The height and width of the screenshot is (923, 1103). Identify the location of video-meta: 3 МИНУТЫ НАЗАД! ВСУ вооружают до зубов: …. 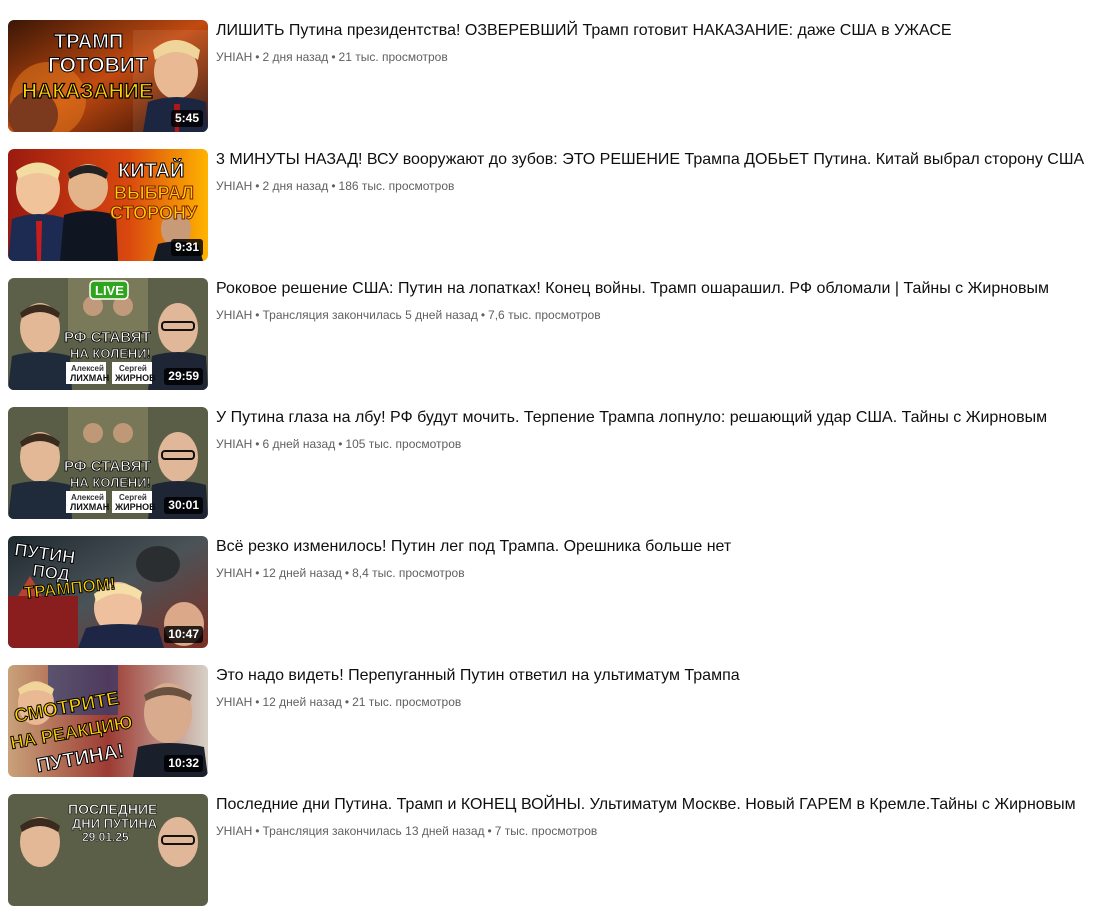
(657, 172).